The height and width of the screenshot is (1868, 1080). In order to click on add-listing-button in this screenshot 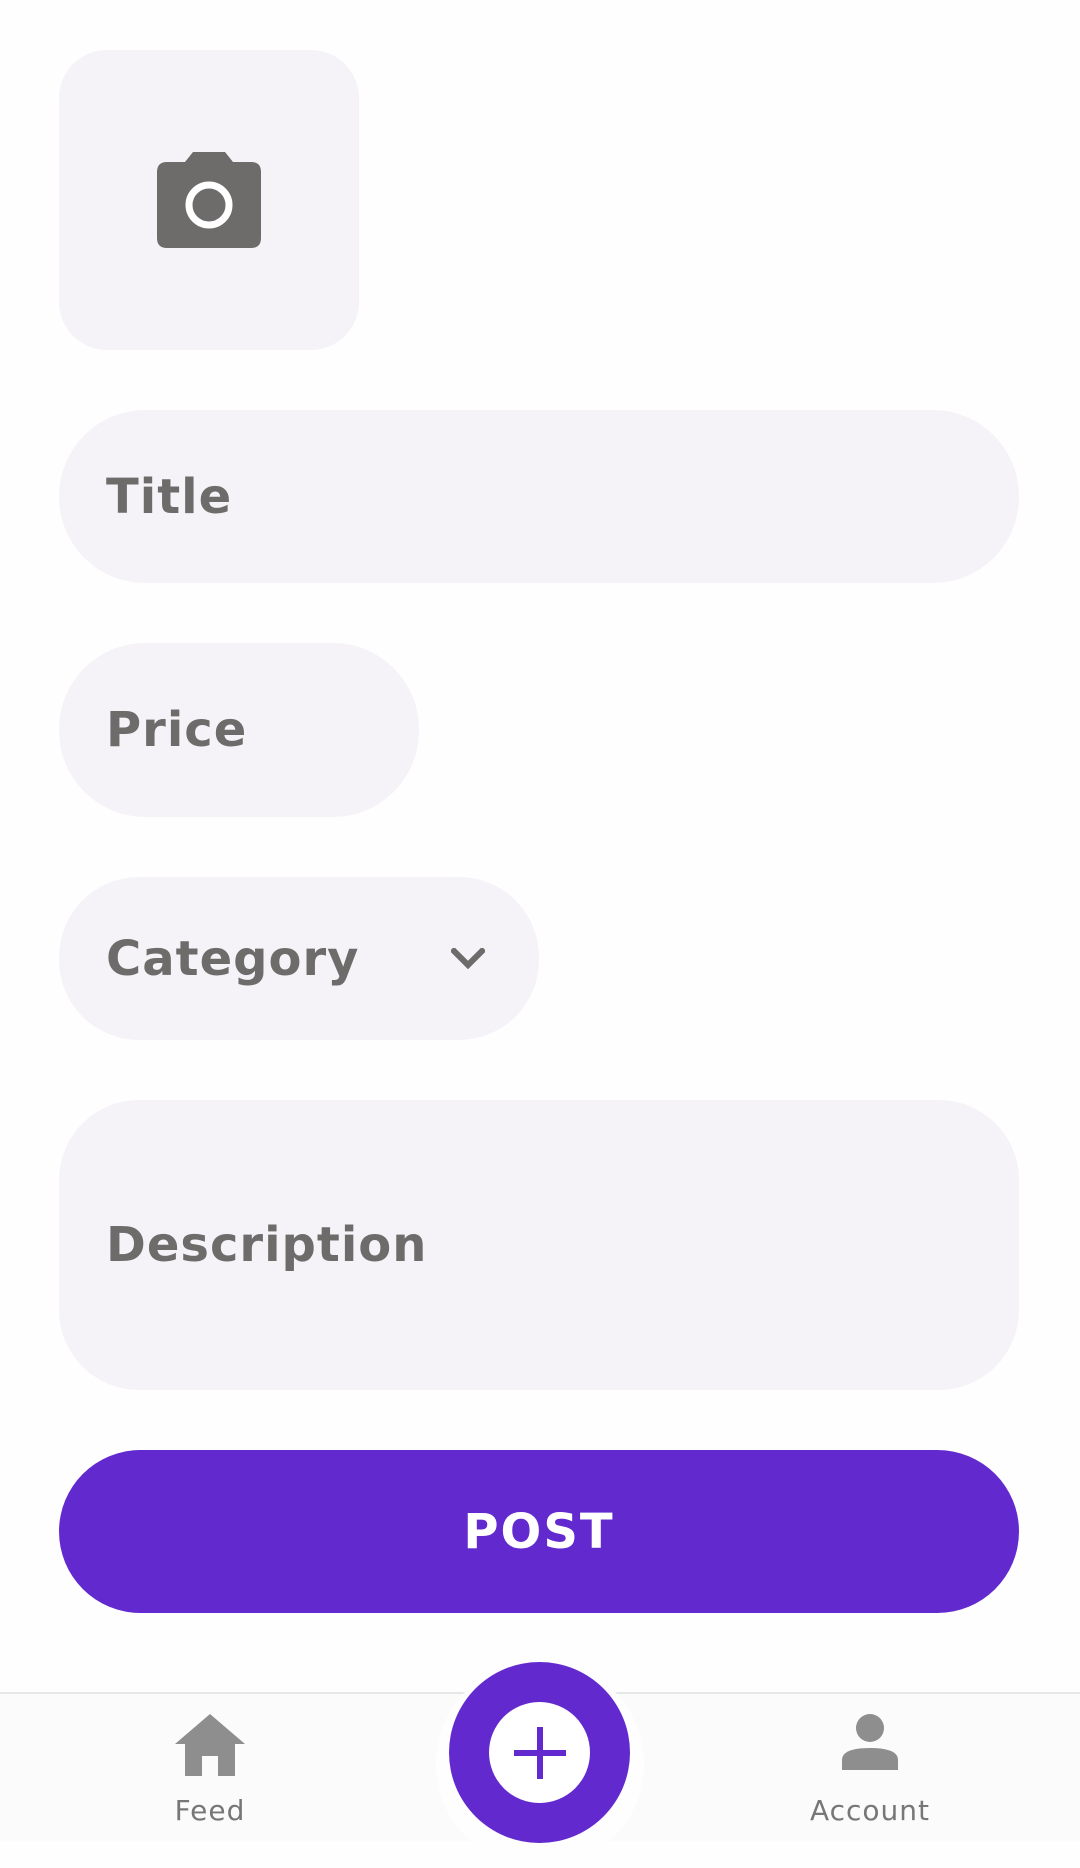, I will do `click(539, 1752)`.